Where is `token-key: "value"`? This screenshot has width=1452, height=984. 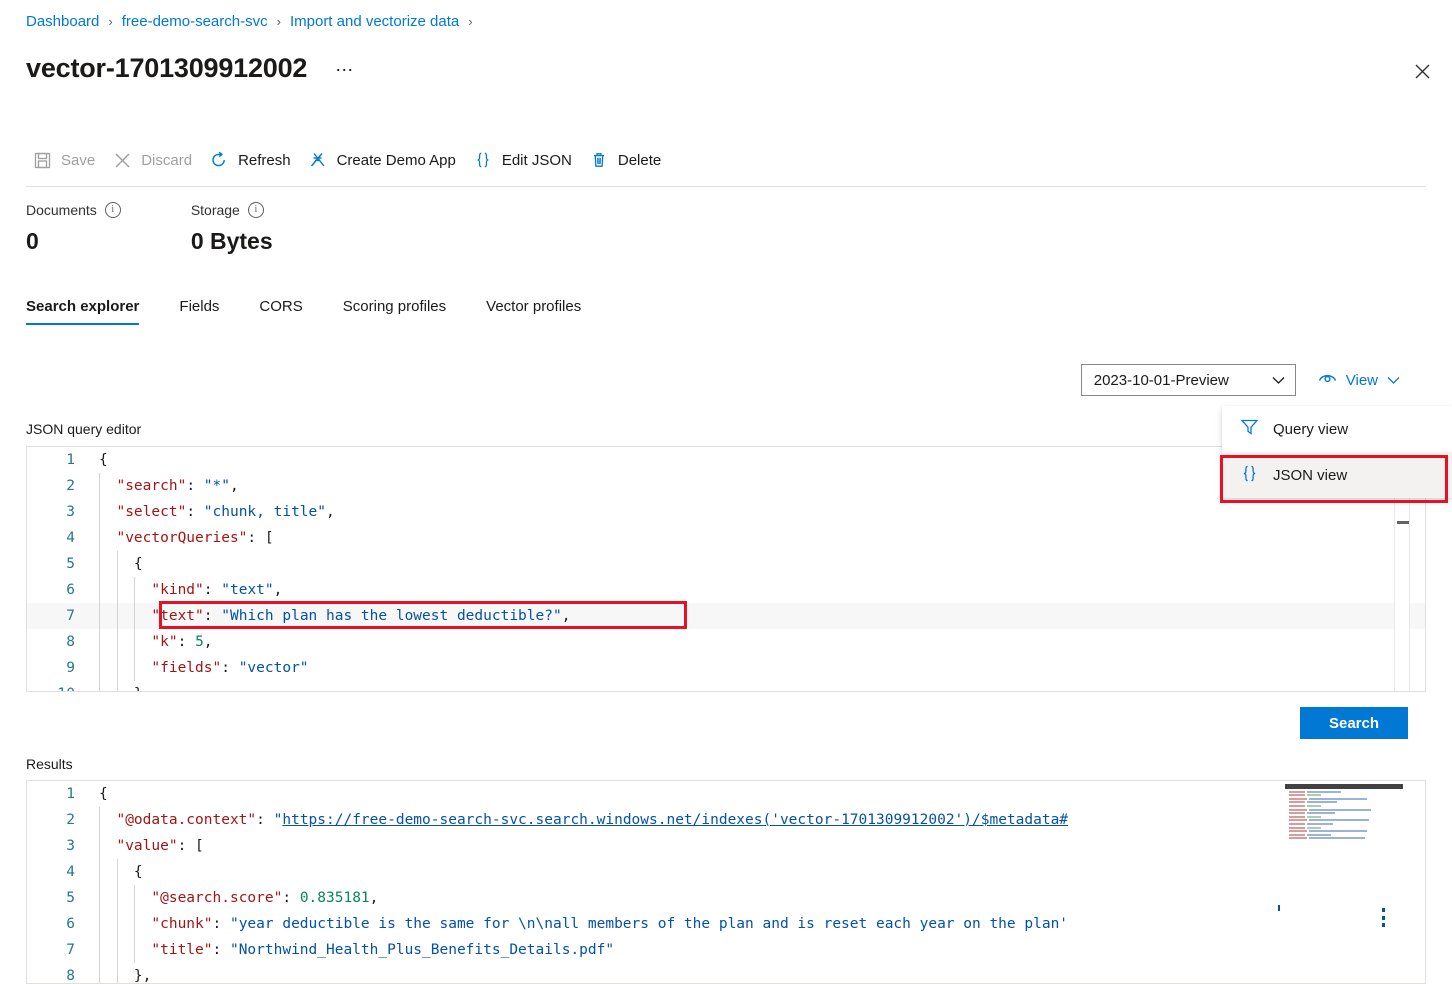 token-key: "value" is located at coordinates (147, 846).